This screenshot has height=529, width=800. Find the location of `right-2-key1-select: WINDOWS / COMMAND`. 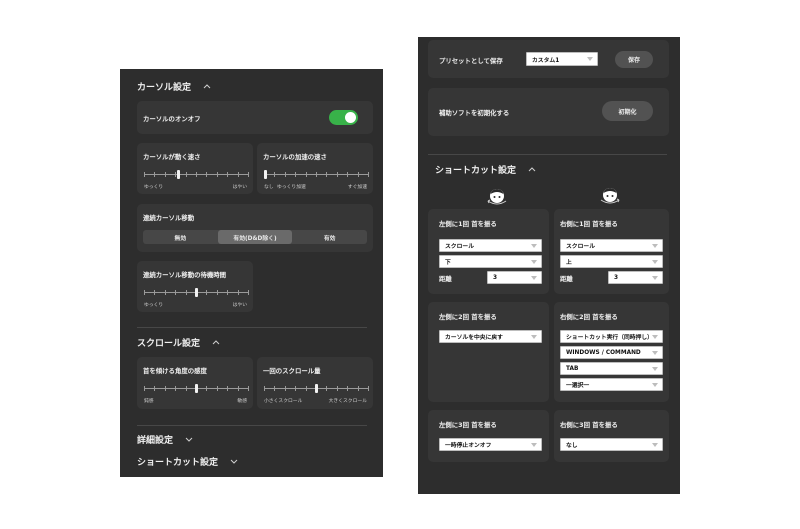

right-2-key1-select: WINDOWS / COMMAND is located at coordinates (611, 352).